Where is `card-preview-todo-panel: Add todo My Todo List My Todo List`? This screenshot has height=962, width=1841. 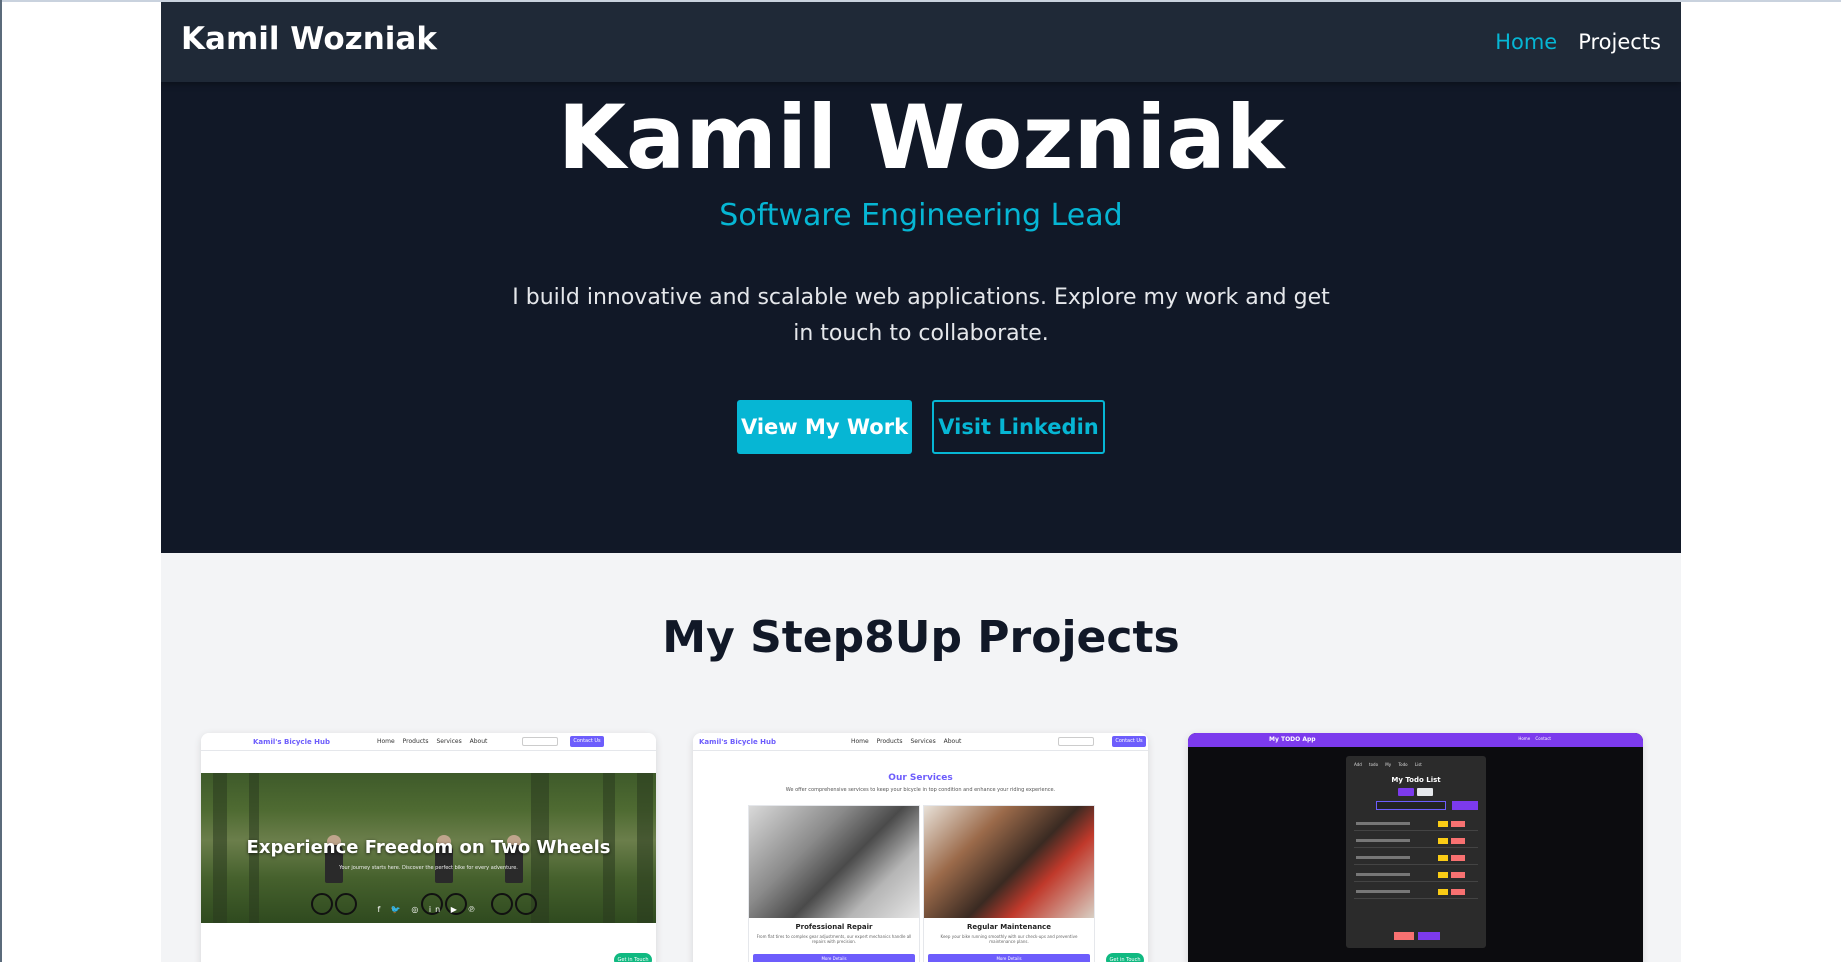
card-preview-todo-panel: Add todo My Todo List My Todo List is located at coordinates (1416, 852).